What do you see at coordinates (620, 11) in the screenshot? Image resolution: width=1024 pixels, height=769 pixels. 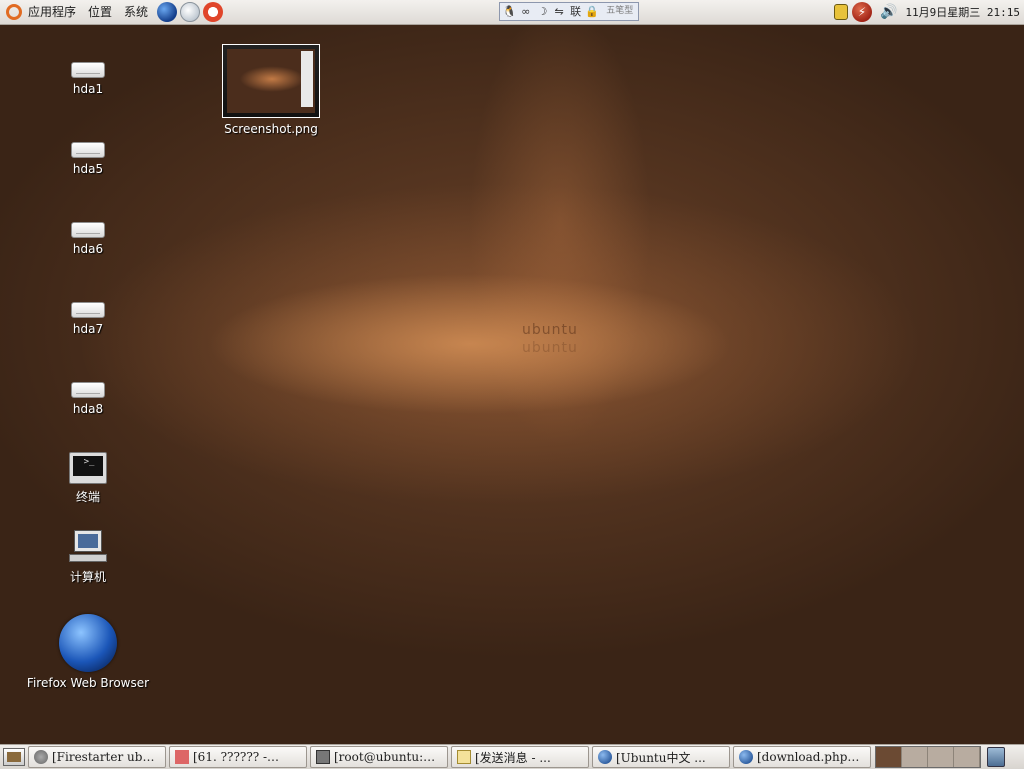 I see `input-mode-label: 五笔型` at bounding box center [620, 11].